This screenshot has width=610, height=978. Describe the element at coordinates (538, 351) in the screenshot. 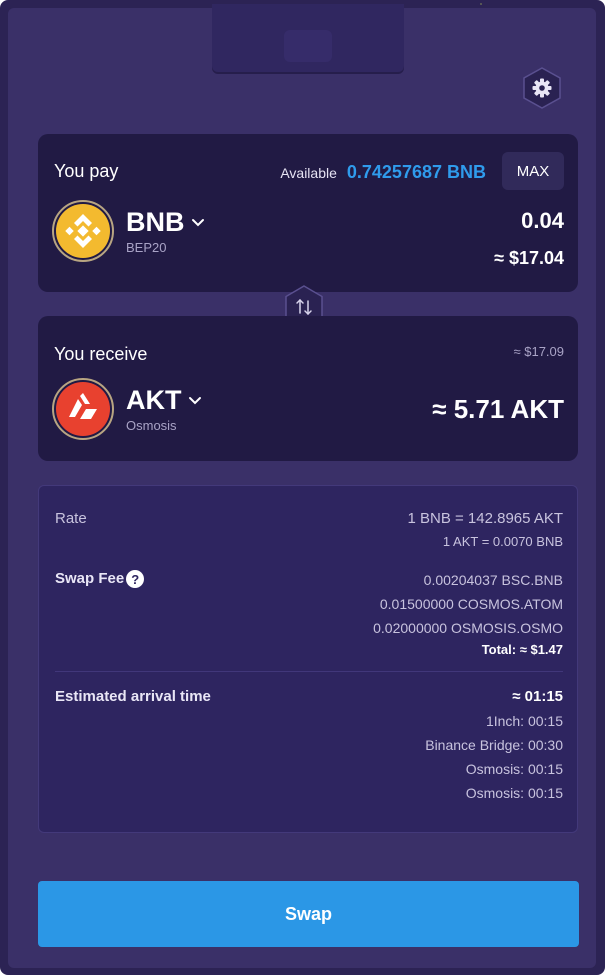

I see `receive-usd-estimate: ≈ $17.09` at that location.